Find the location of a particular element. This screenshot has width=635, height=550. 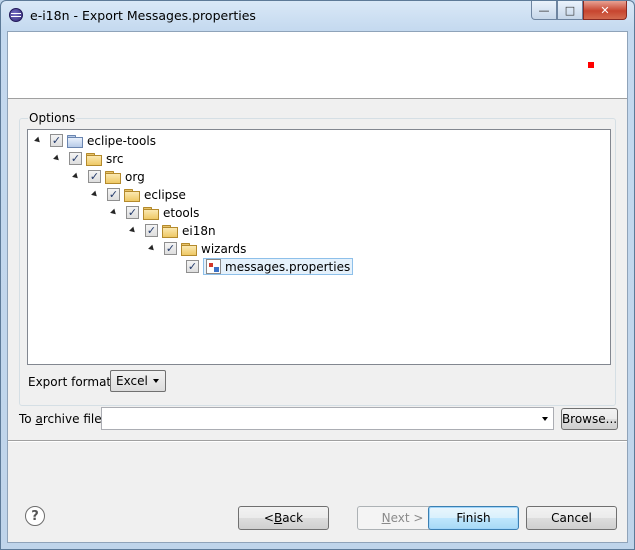

maximize-button: □ is located at coordinates (570, 10).